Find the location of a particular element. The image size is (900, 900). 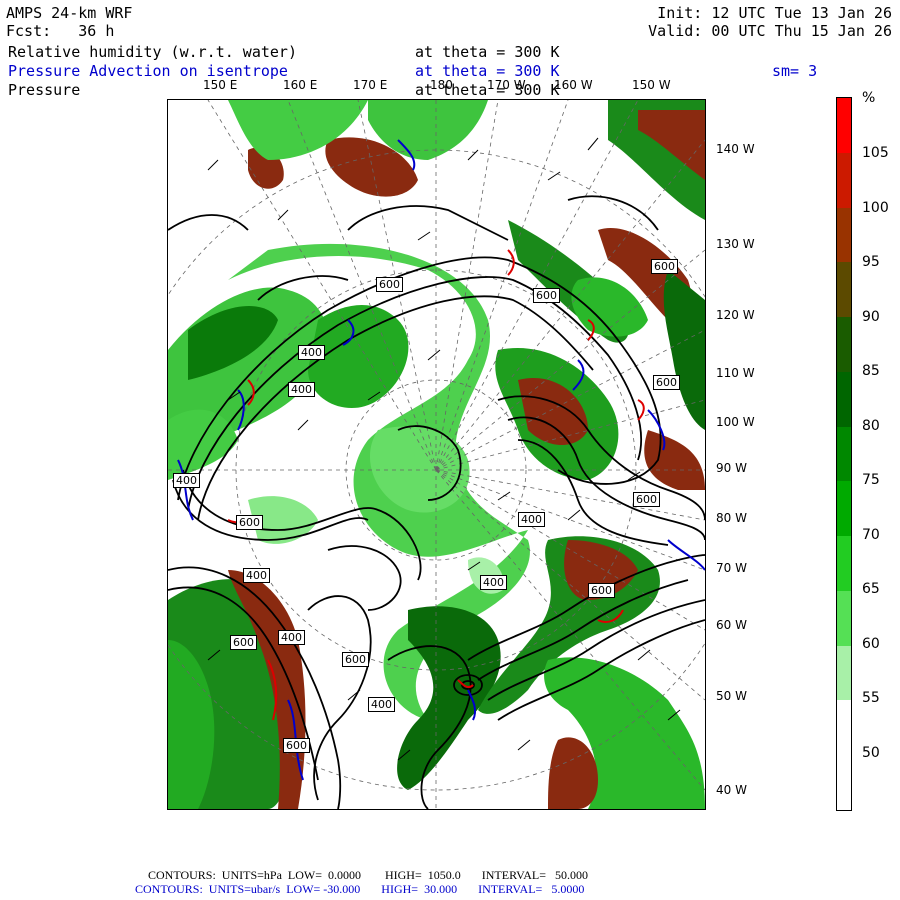

lon-label: 170 W is located at coordinates (506, 85).